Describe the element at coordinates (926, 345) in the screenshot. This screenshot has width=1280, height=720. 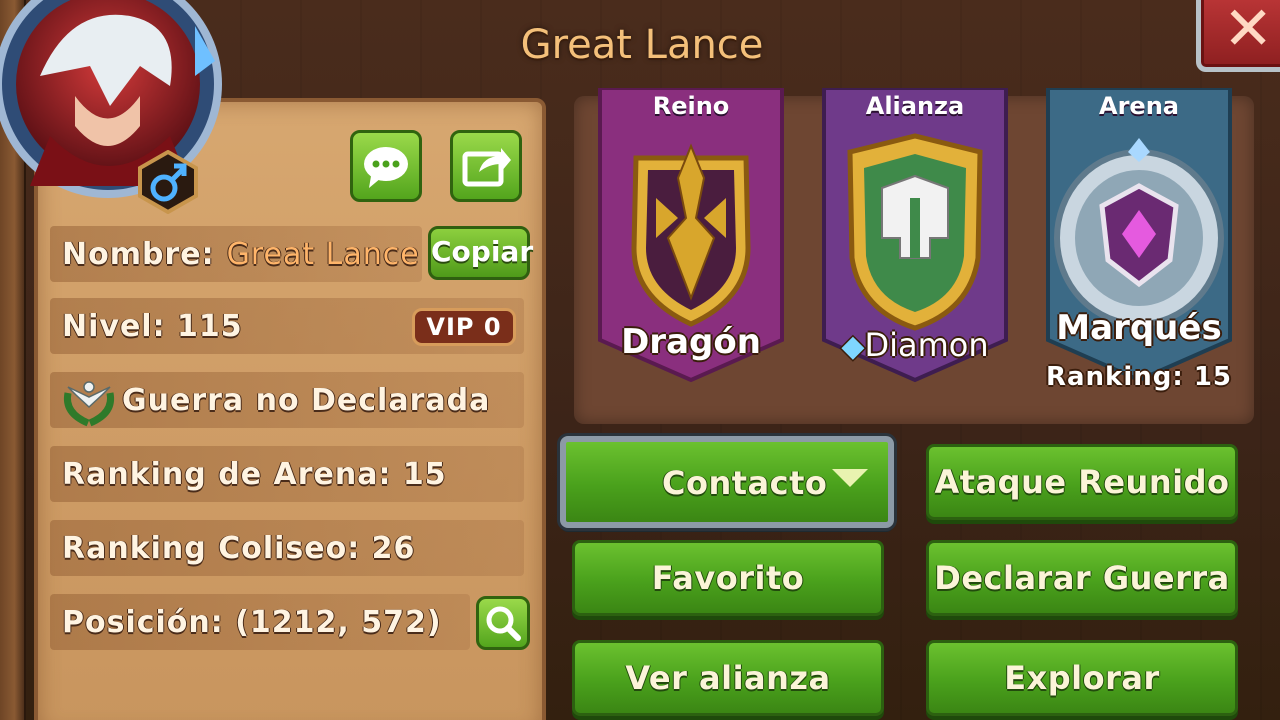
I see `alliance-name: Diamon` at that location.